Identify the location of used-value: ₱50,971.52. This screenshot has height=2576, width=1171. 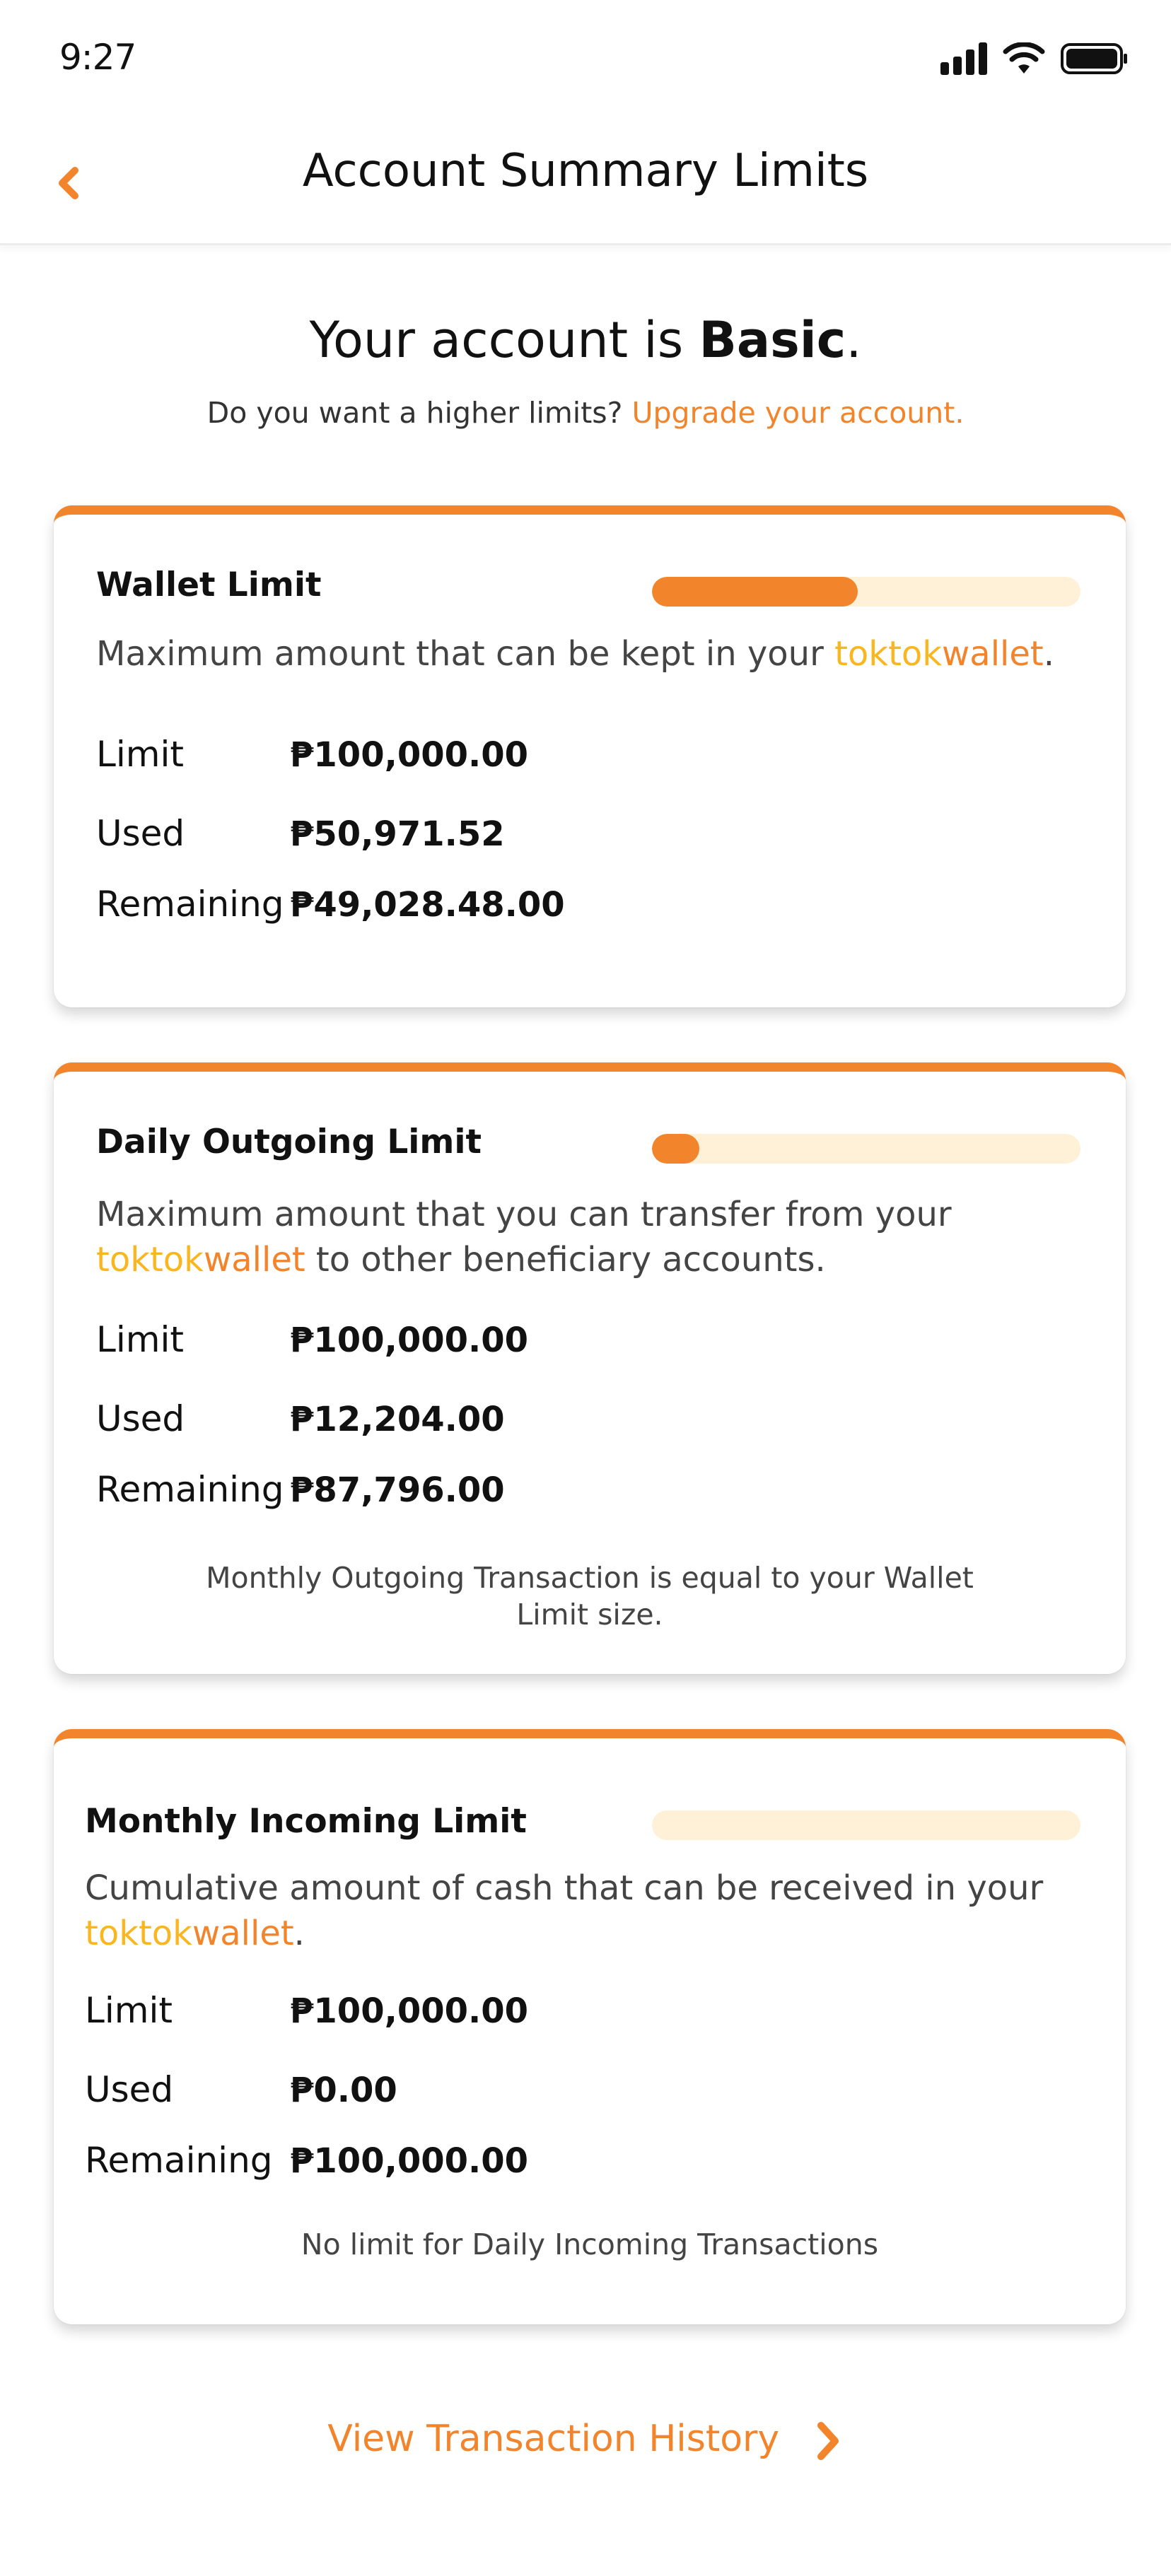
(397, 834).